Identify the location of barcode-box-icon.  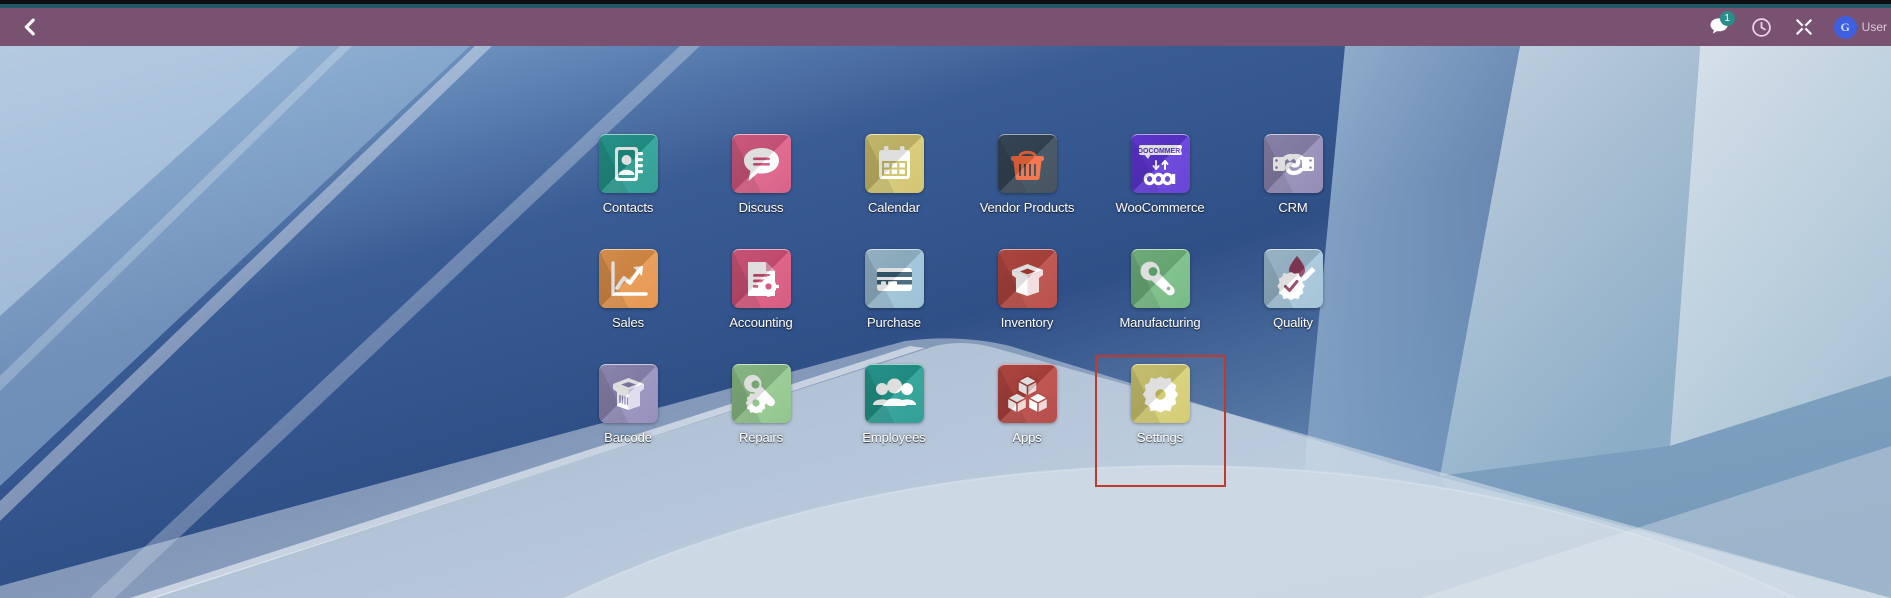
(621, 394).